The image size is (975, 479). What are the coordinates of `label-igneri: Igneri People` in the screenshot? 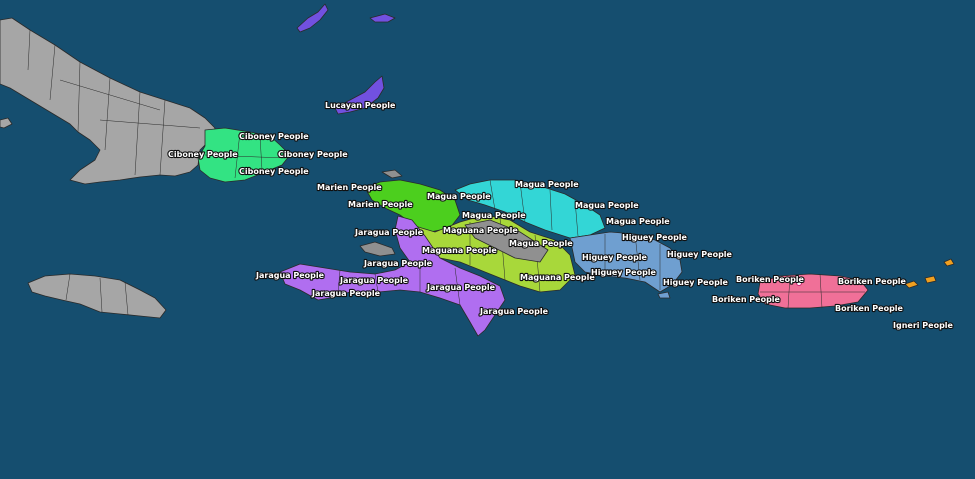 It's located at (923, 325).